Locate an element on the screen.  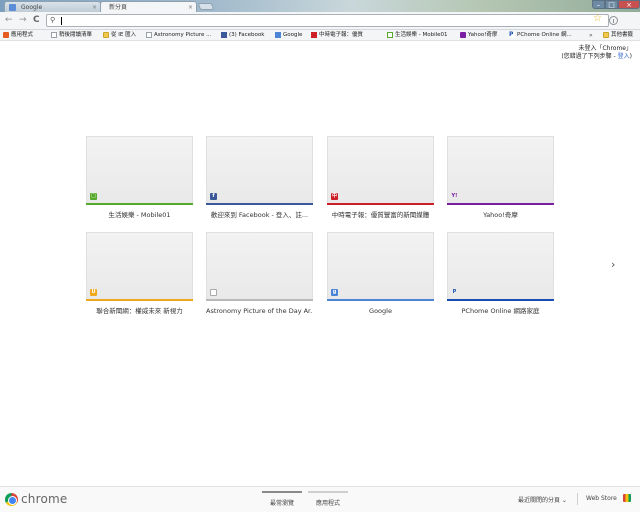
back-button: ← is located at coordinates (9, 20).